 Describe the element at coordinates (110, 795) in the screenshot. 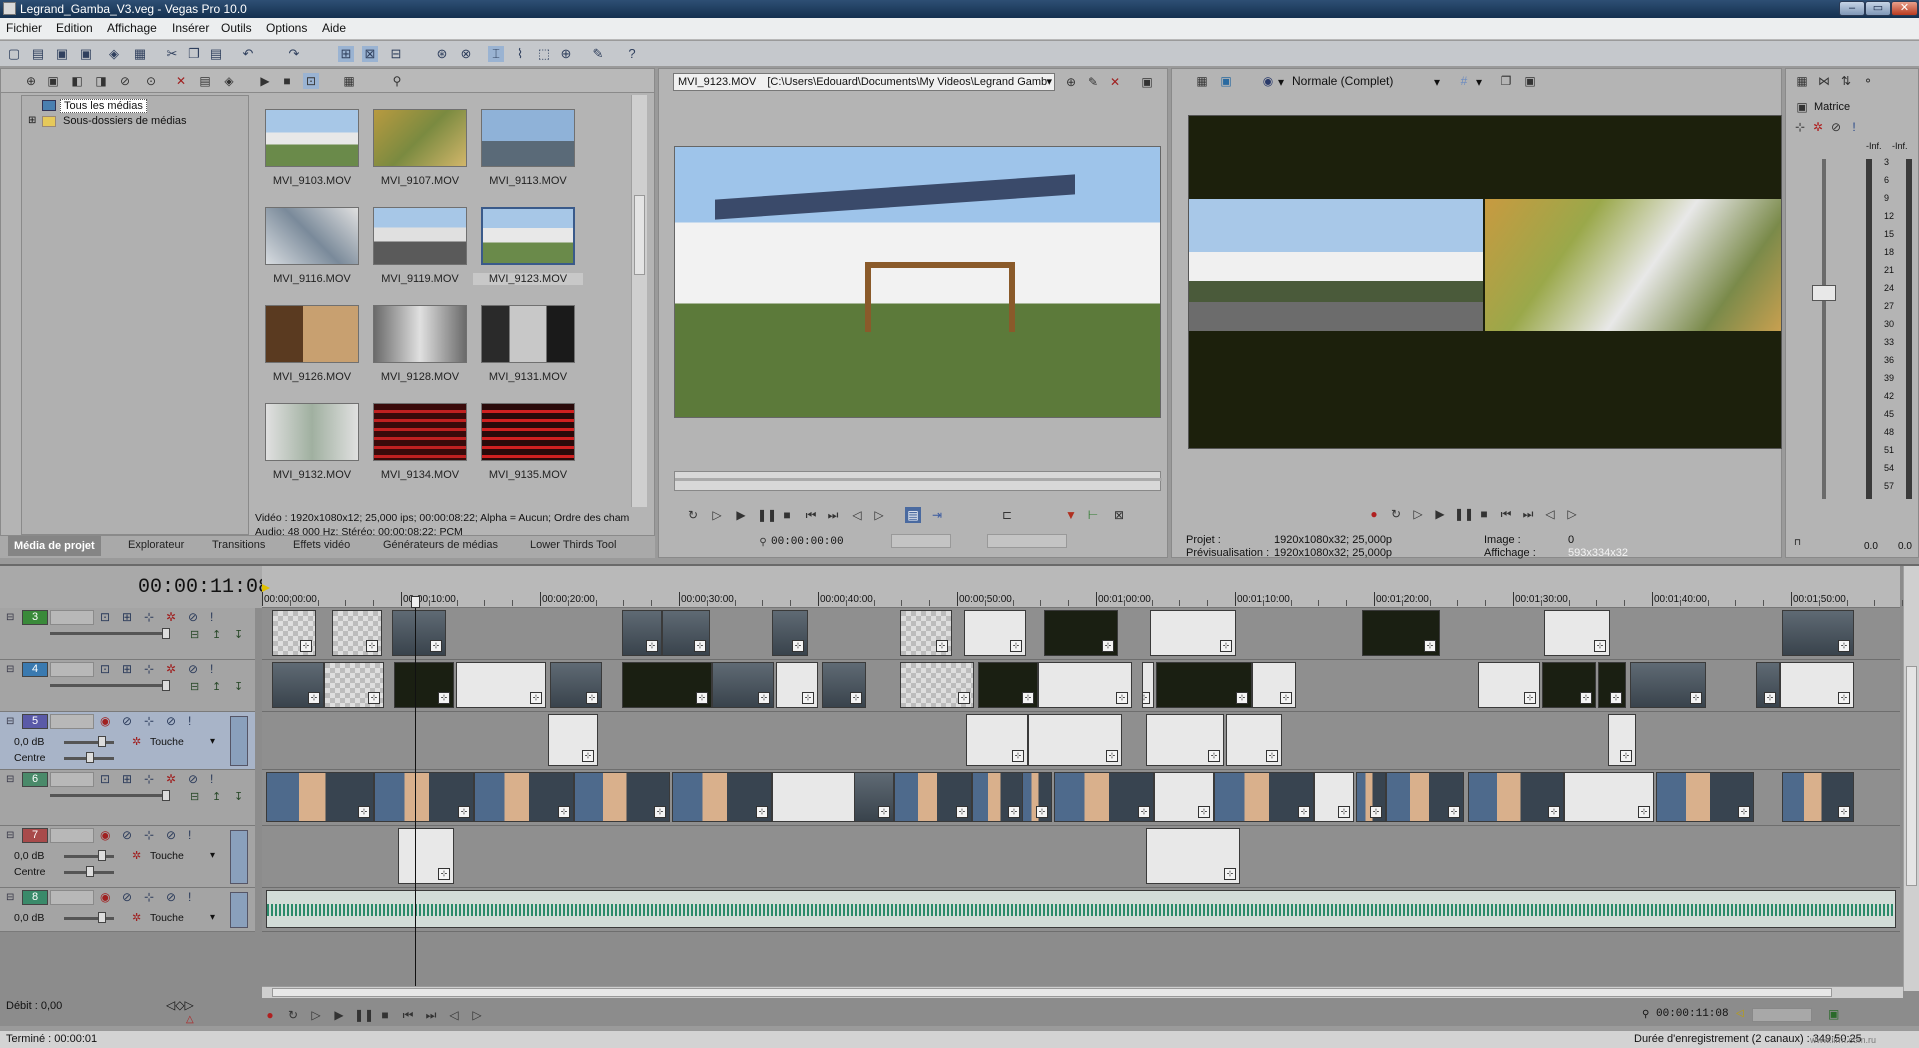

I see `level-slider` at that location.